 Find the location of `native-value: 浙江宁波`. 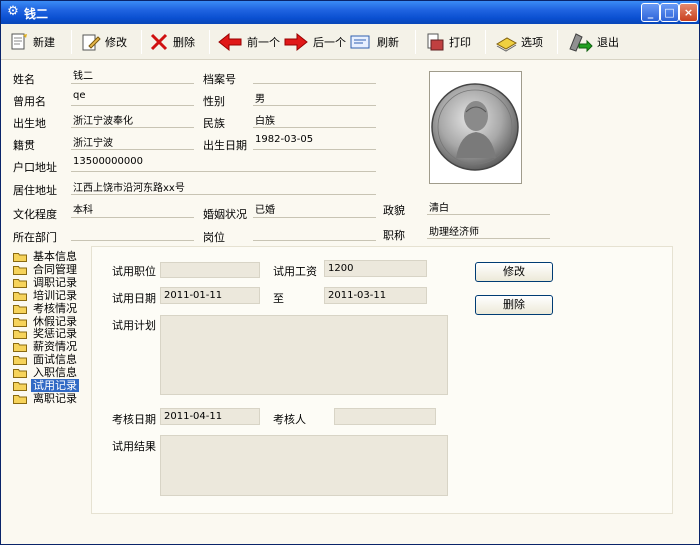

native-value: 浙江宁波 is located at coordinates (93, 141).